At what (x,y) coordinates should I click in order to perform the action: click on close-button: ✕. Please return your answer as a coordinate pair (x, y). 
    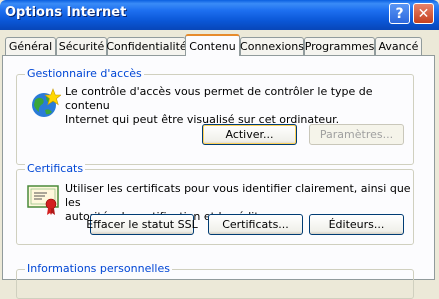
    Looking at the image, I should click on (423, 13).